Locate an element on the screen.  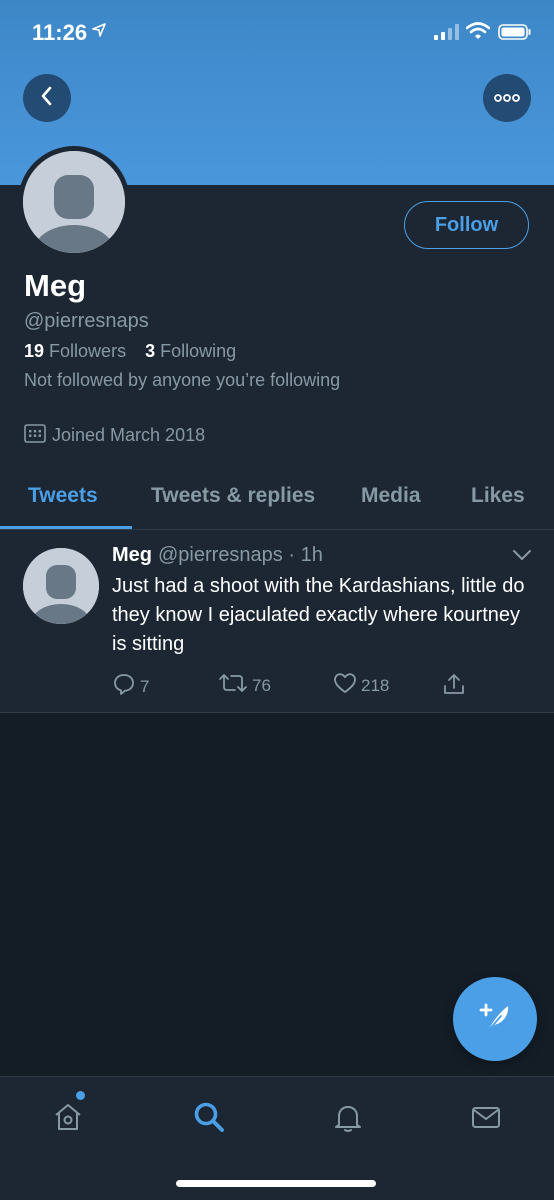
followers-link: 19 Followers is located at coordinates (77, 351).